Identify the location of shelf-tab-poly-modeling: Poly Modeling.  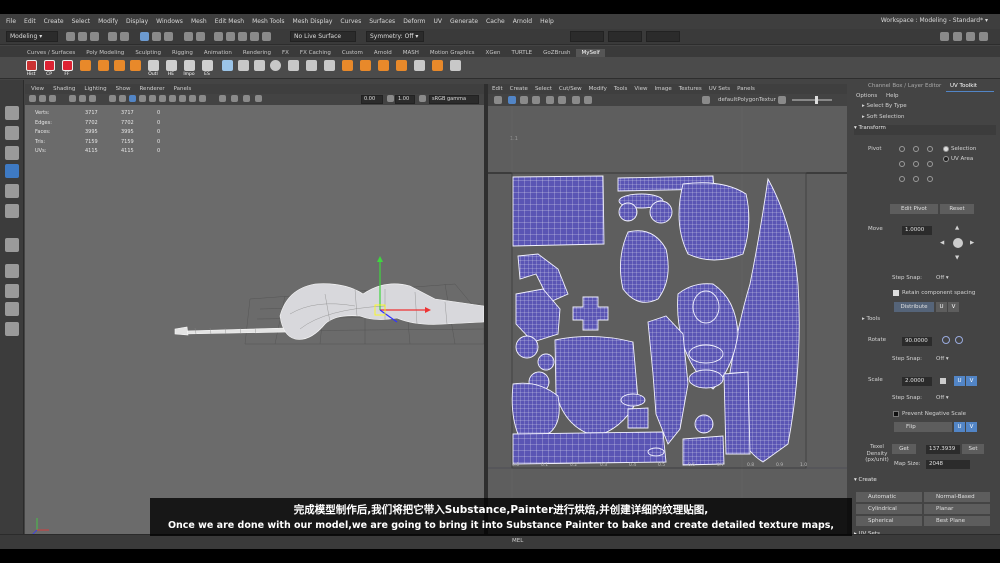
(105, 53).